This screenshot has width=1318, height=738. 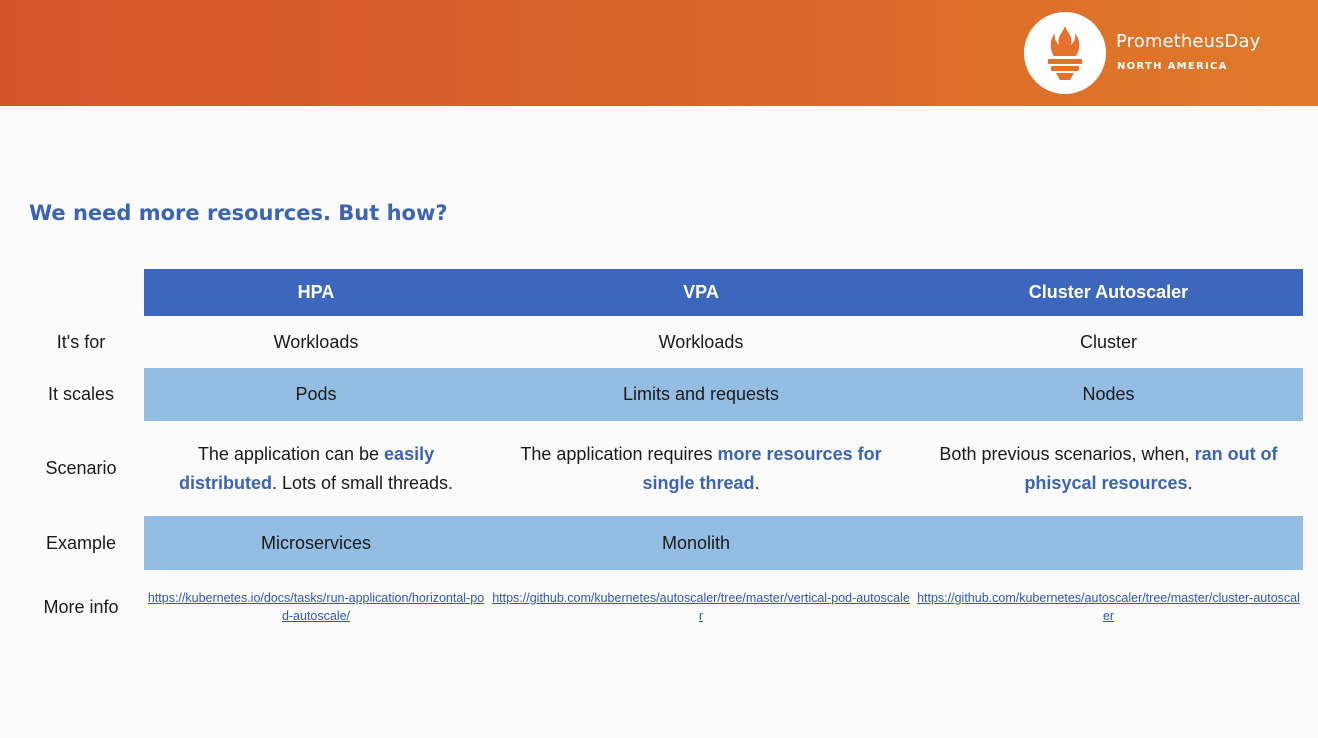 What do you see at coordinates (659, 53) in the screenshot?
I see `header-banner: PrometheusDay NORTH AMERICA` at bounding box center [659, 53].